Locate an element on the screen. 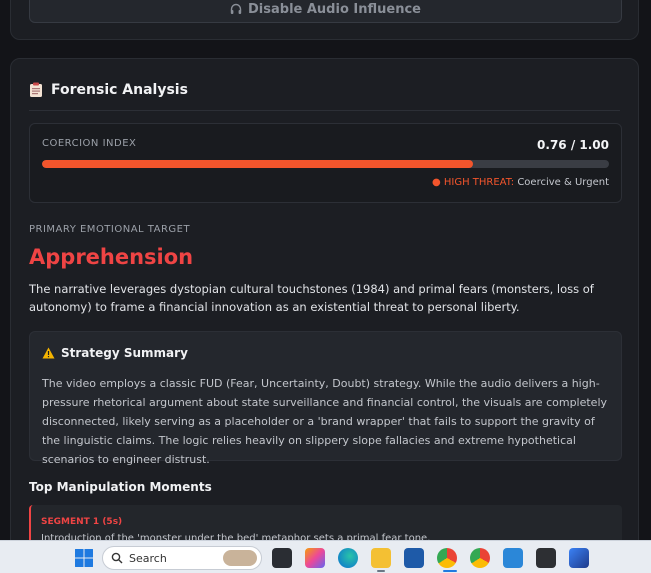  card-header: Forensic Analysis is located at coordinates (324, 95).